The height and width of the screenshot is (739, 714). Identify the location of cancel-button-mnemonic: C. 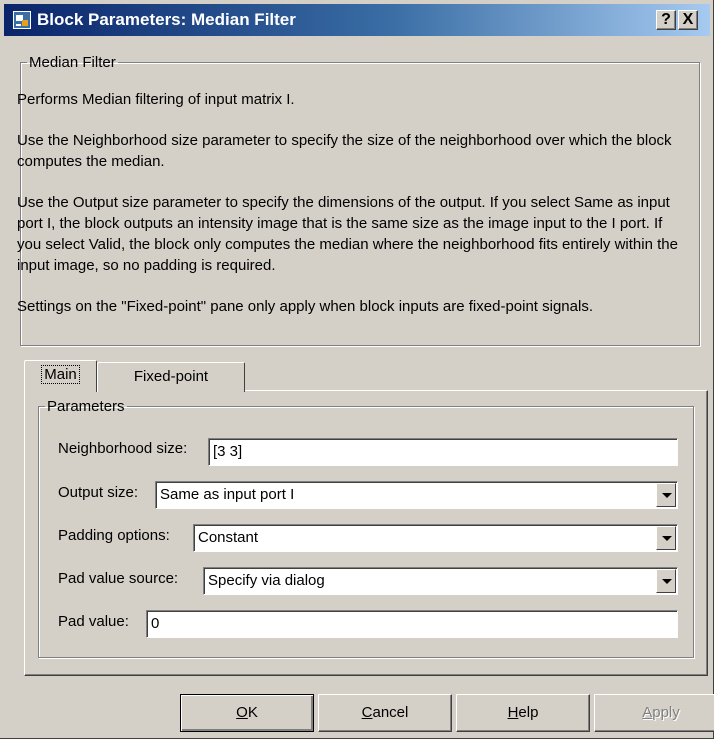
(367, 712).